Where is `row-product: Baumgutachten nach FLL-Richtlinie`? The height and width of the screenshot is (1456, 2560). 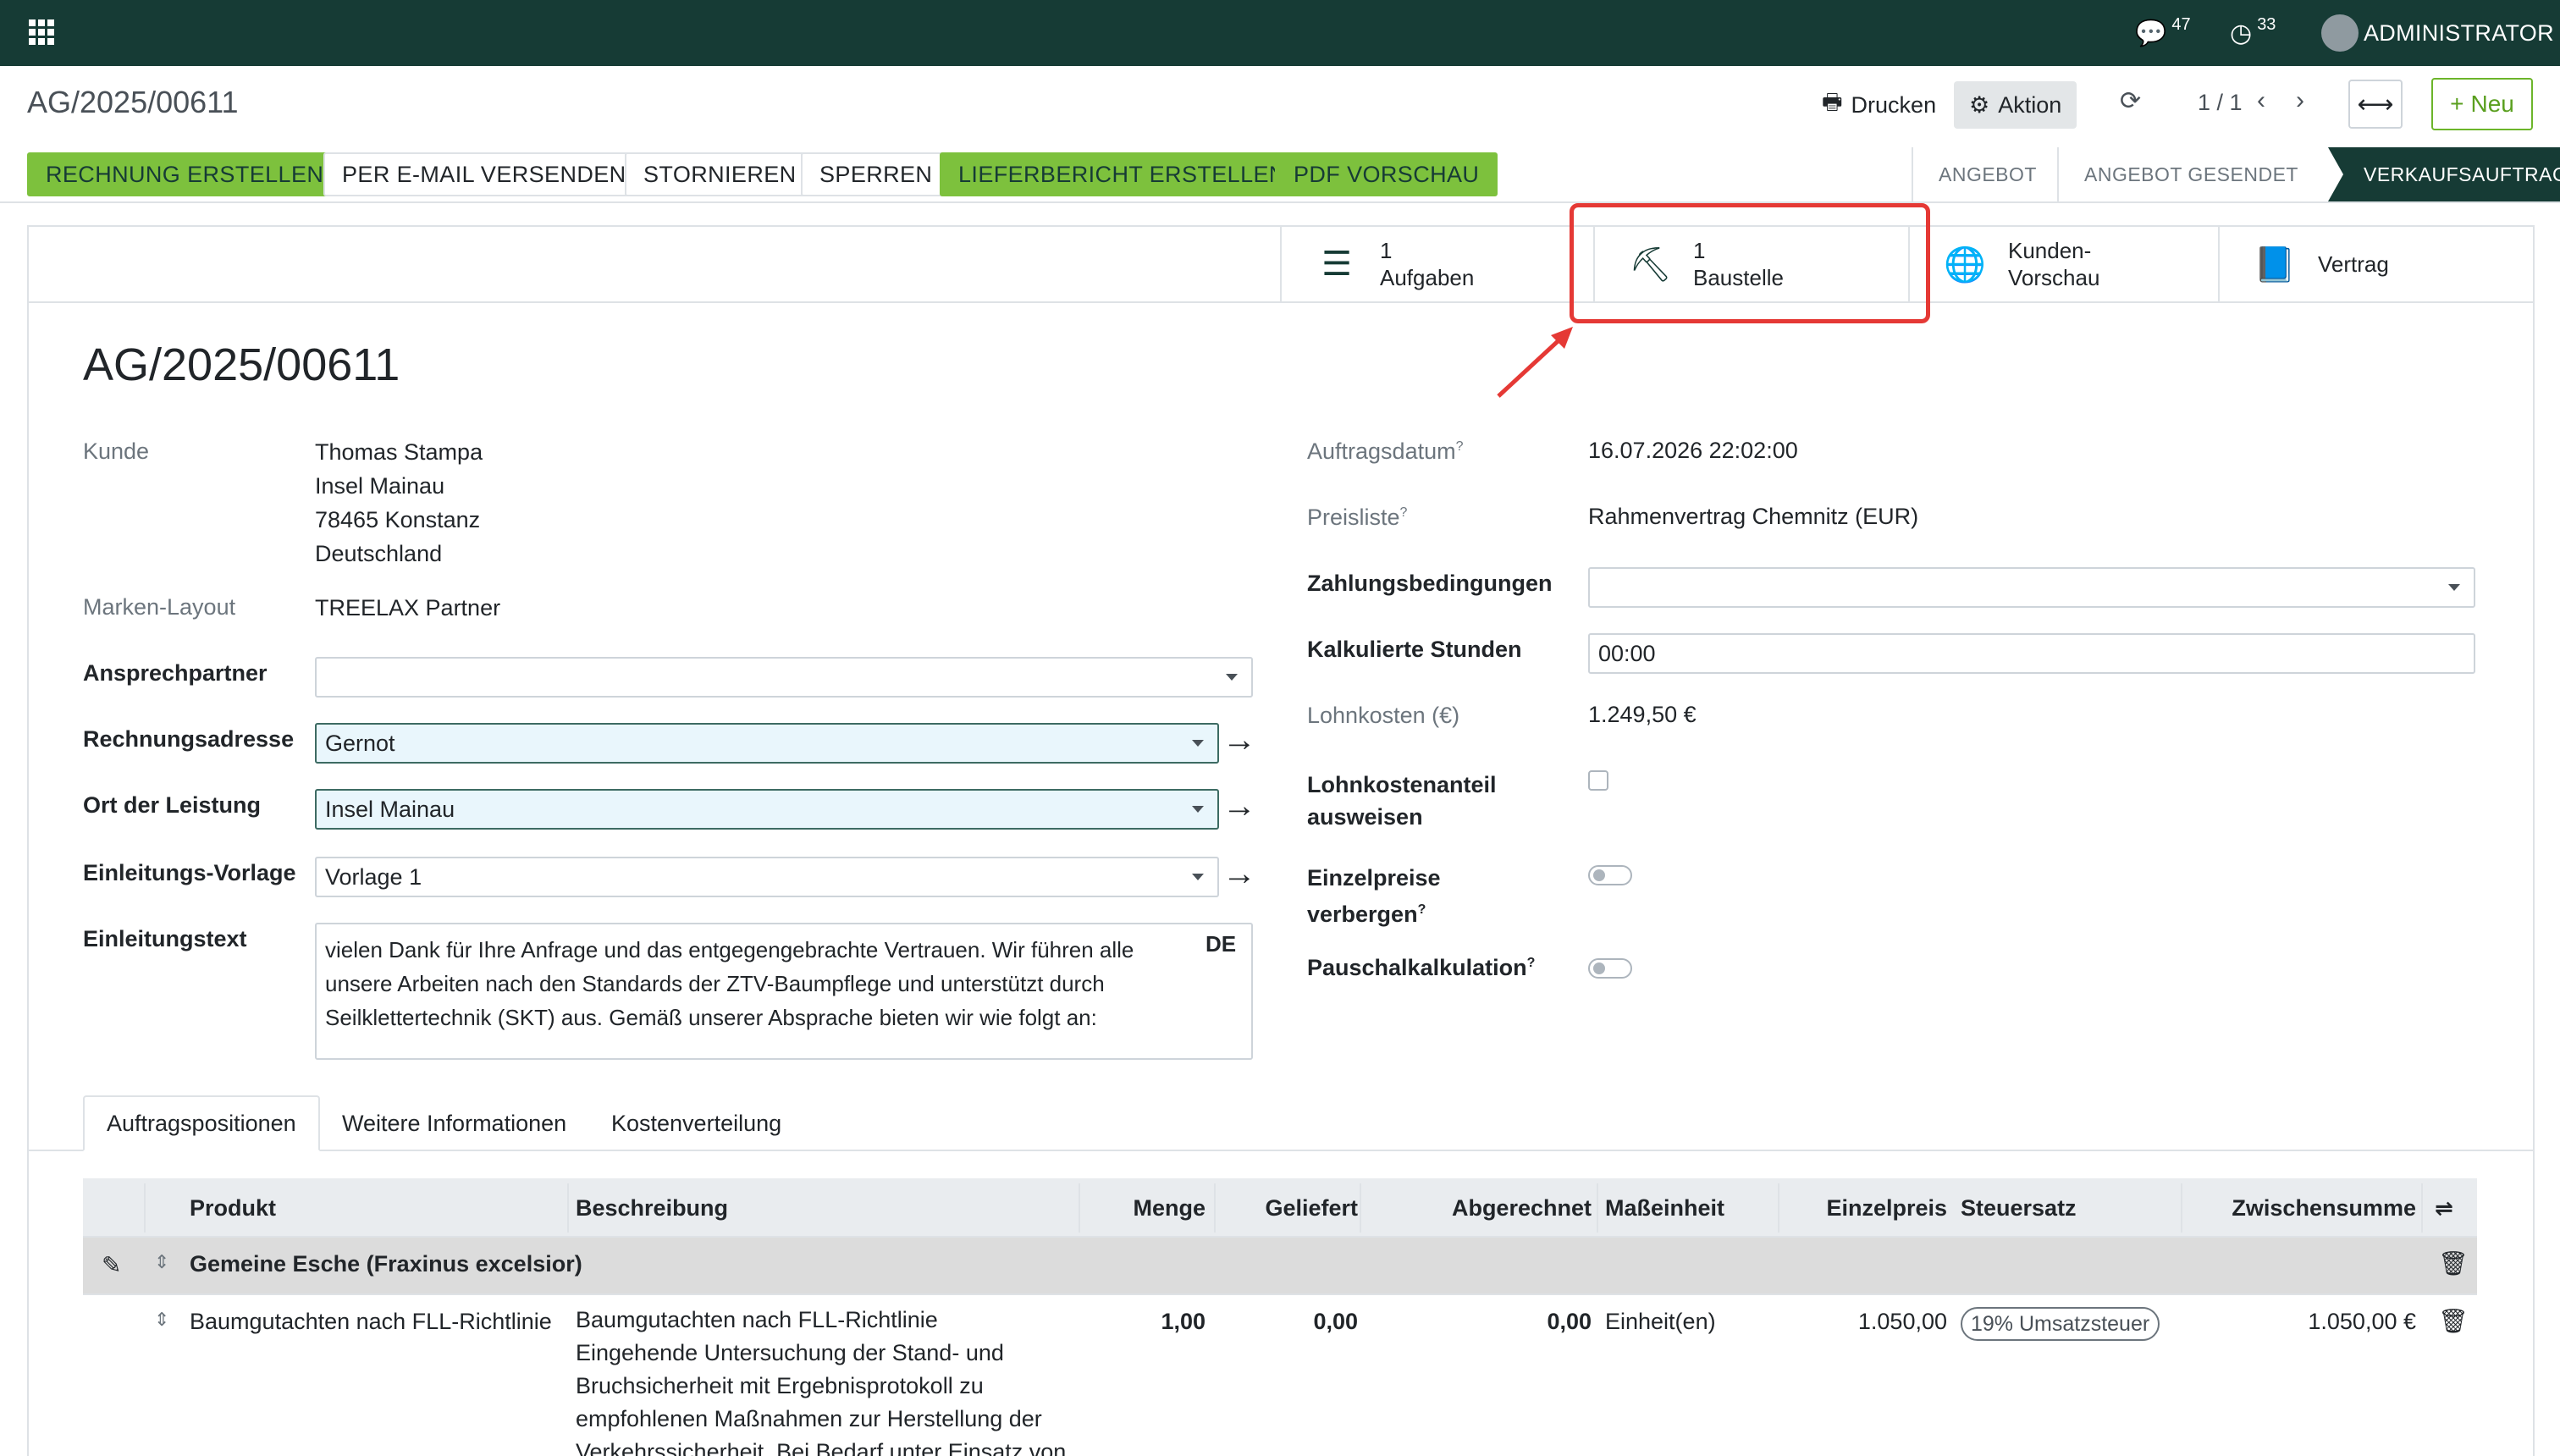
row-product: Baumgutachten nach FLL-Richtlinie is located at coordinates (371, 1322).